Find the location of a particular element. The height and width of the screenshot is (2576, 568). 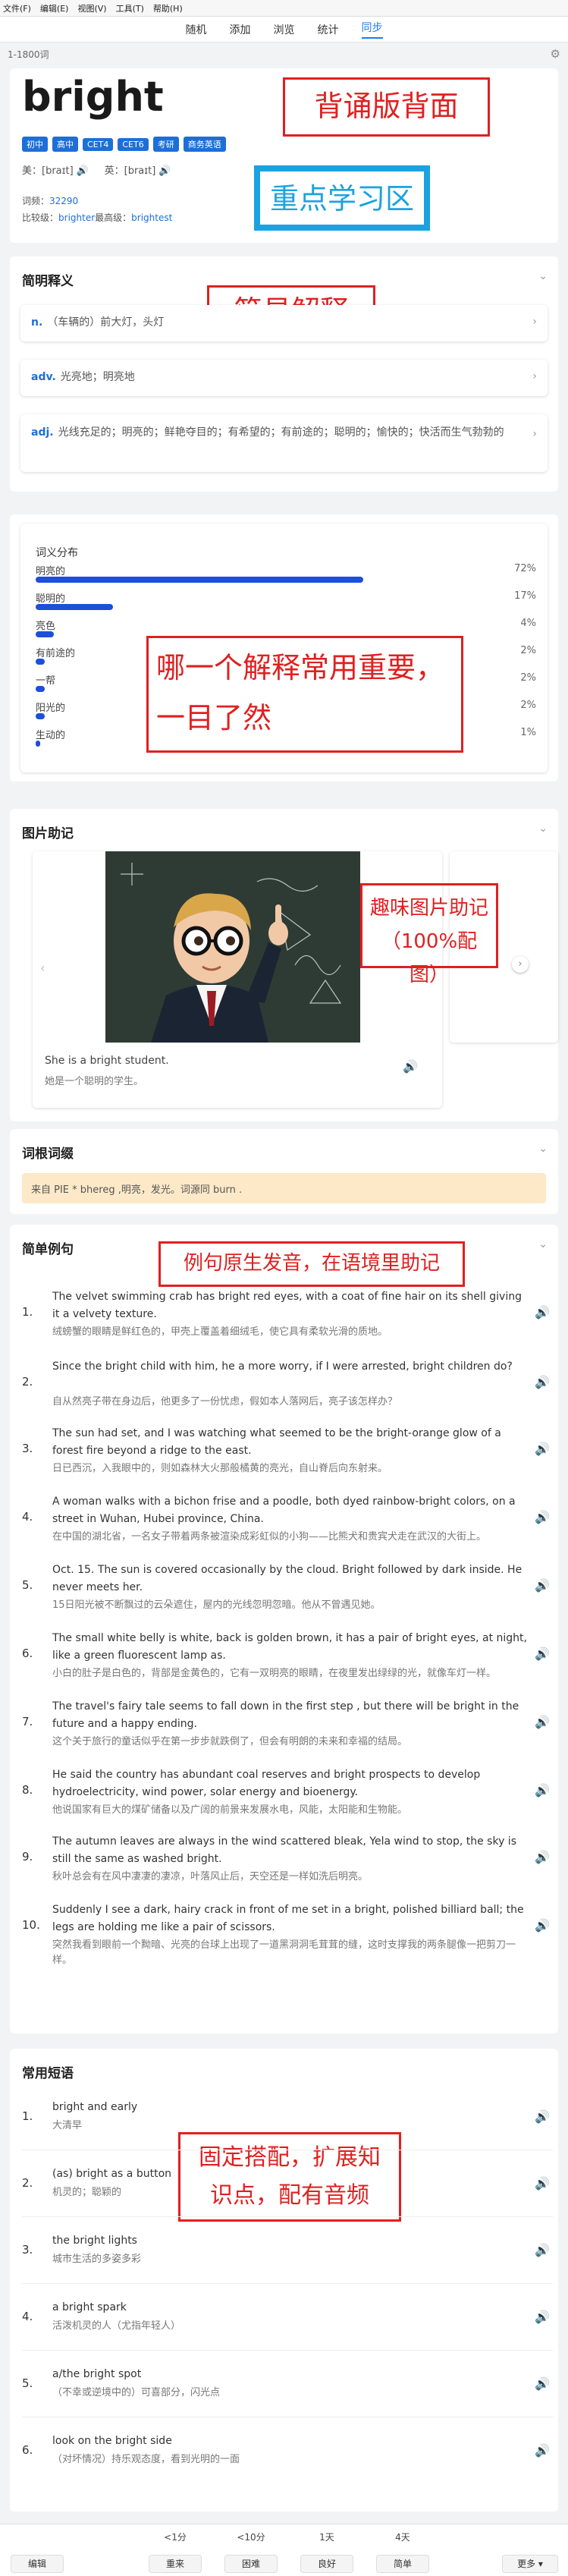

frequency-row: 词频：32290 is located at coordinates (50, 200).